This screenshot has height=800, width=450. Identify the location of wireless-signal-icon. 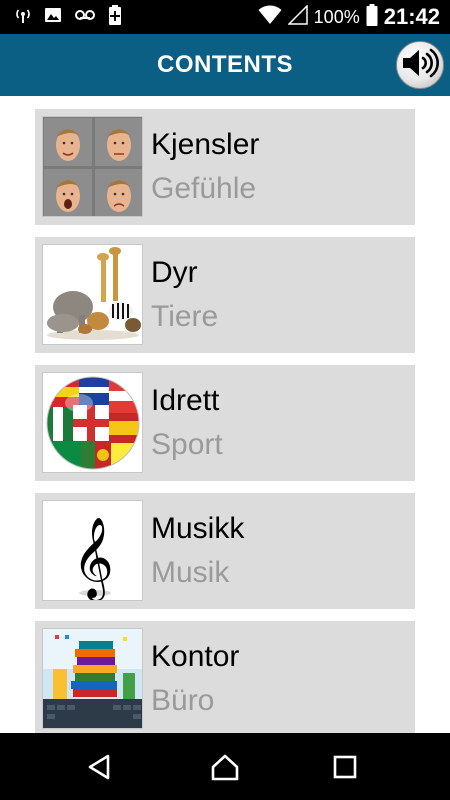
(23, 17).